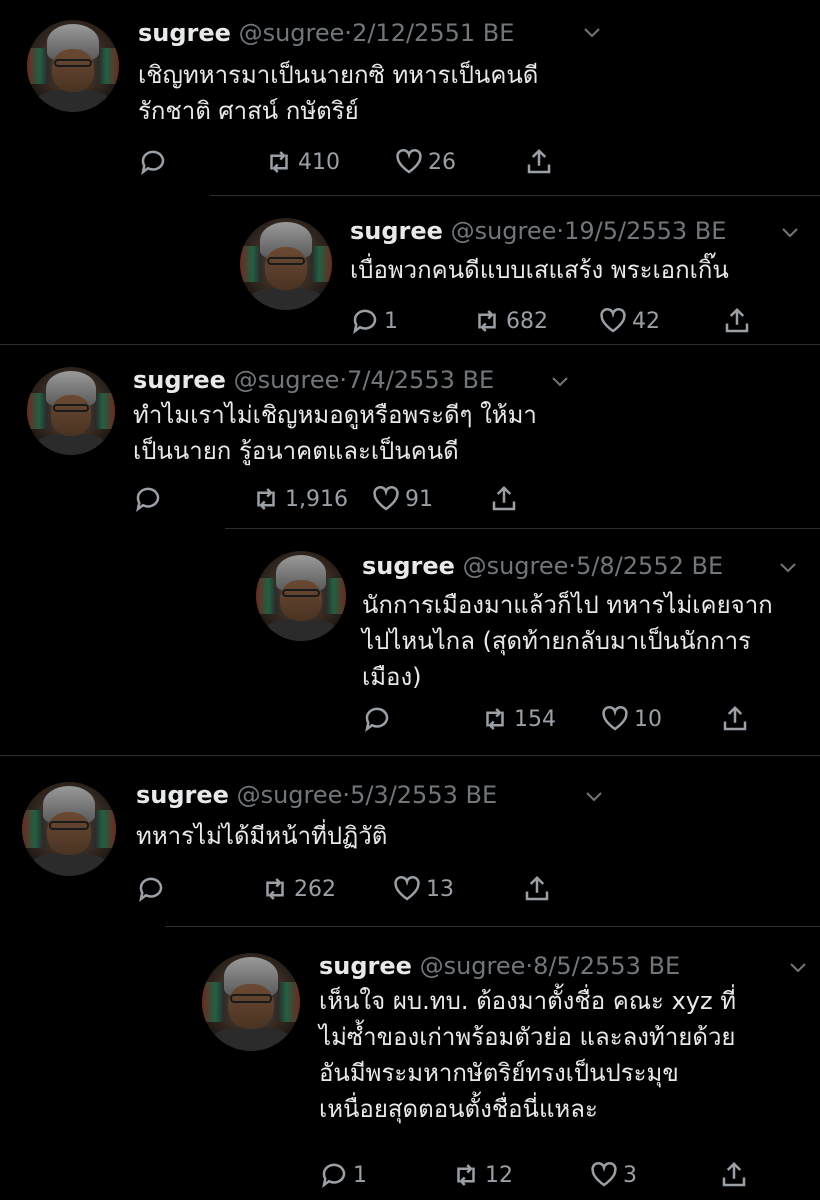 The width and height of the screenshot is (820, 1200). I want to click on like-button: 26, so click(425, 162).